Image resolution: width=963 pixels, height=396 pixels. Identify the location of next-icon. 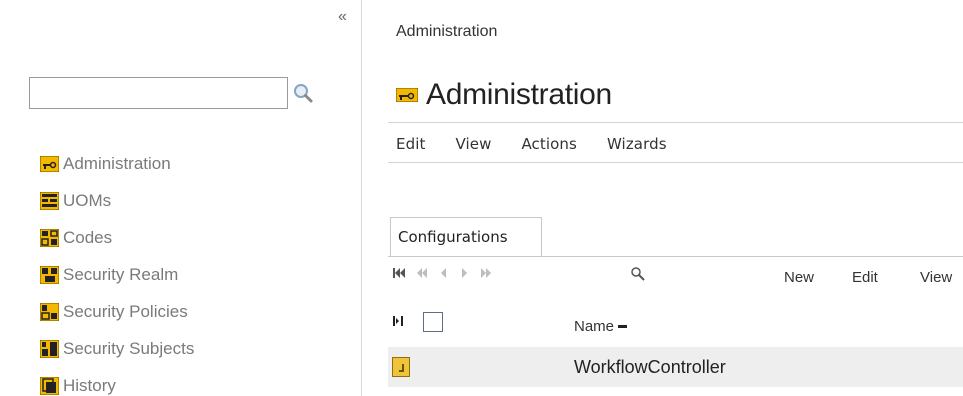
(464, 274).